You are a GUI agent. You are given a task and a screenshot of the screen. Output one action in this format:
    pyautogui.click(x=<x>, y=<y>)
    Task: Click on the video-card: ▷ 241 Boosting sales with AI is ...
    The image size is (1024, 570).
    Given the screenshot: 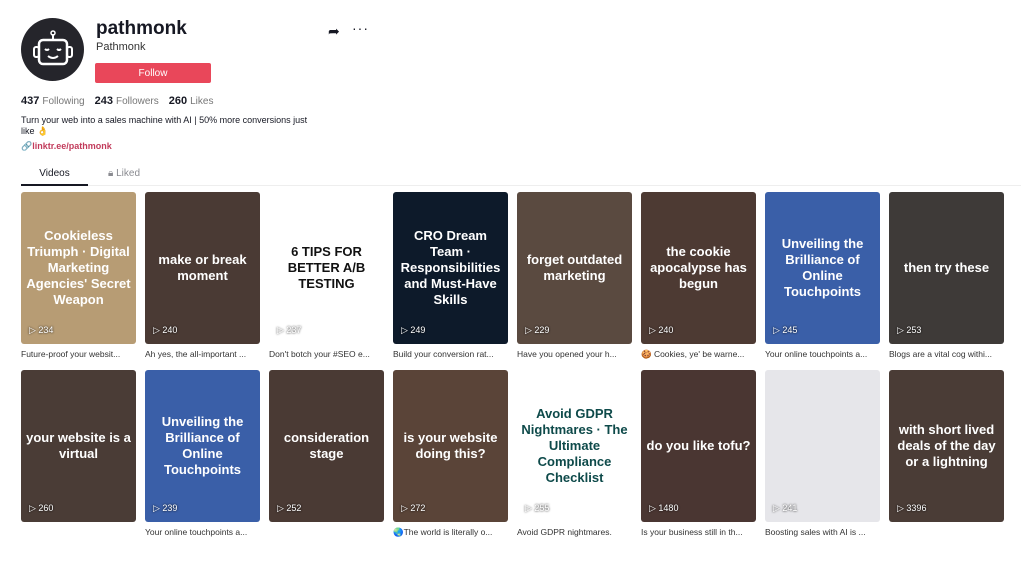 What is the action you would take?
    pyautogui.click(x=822, y=454)
    